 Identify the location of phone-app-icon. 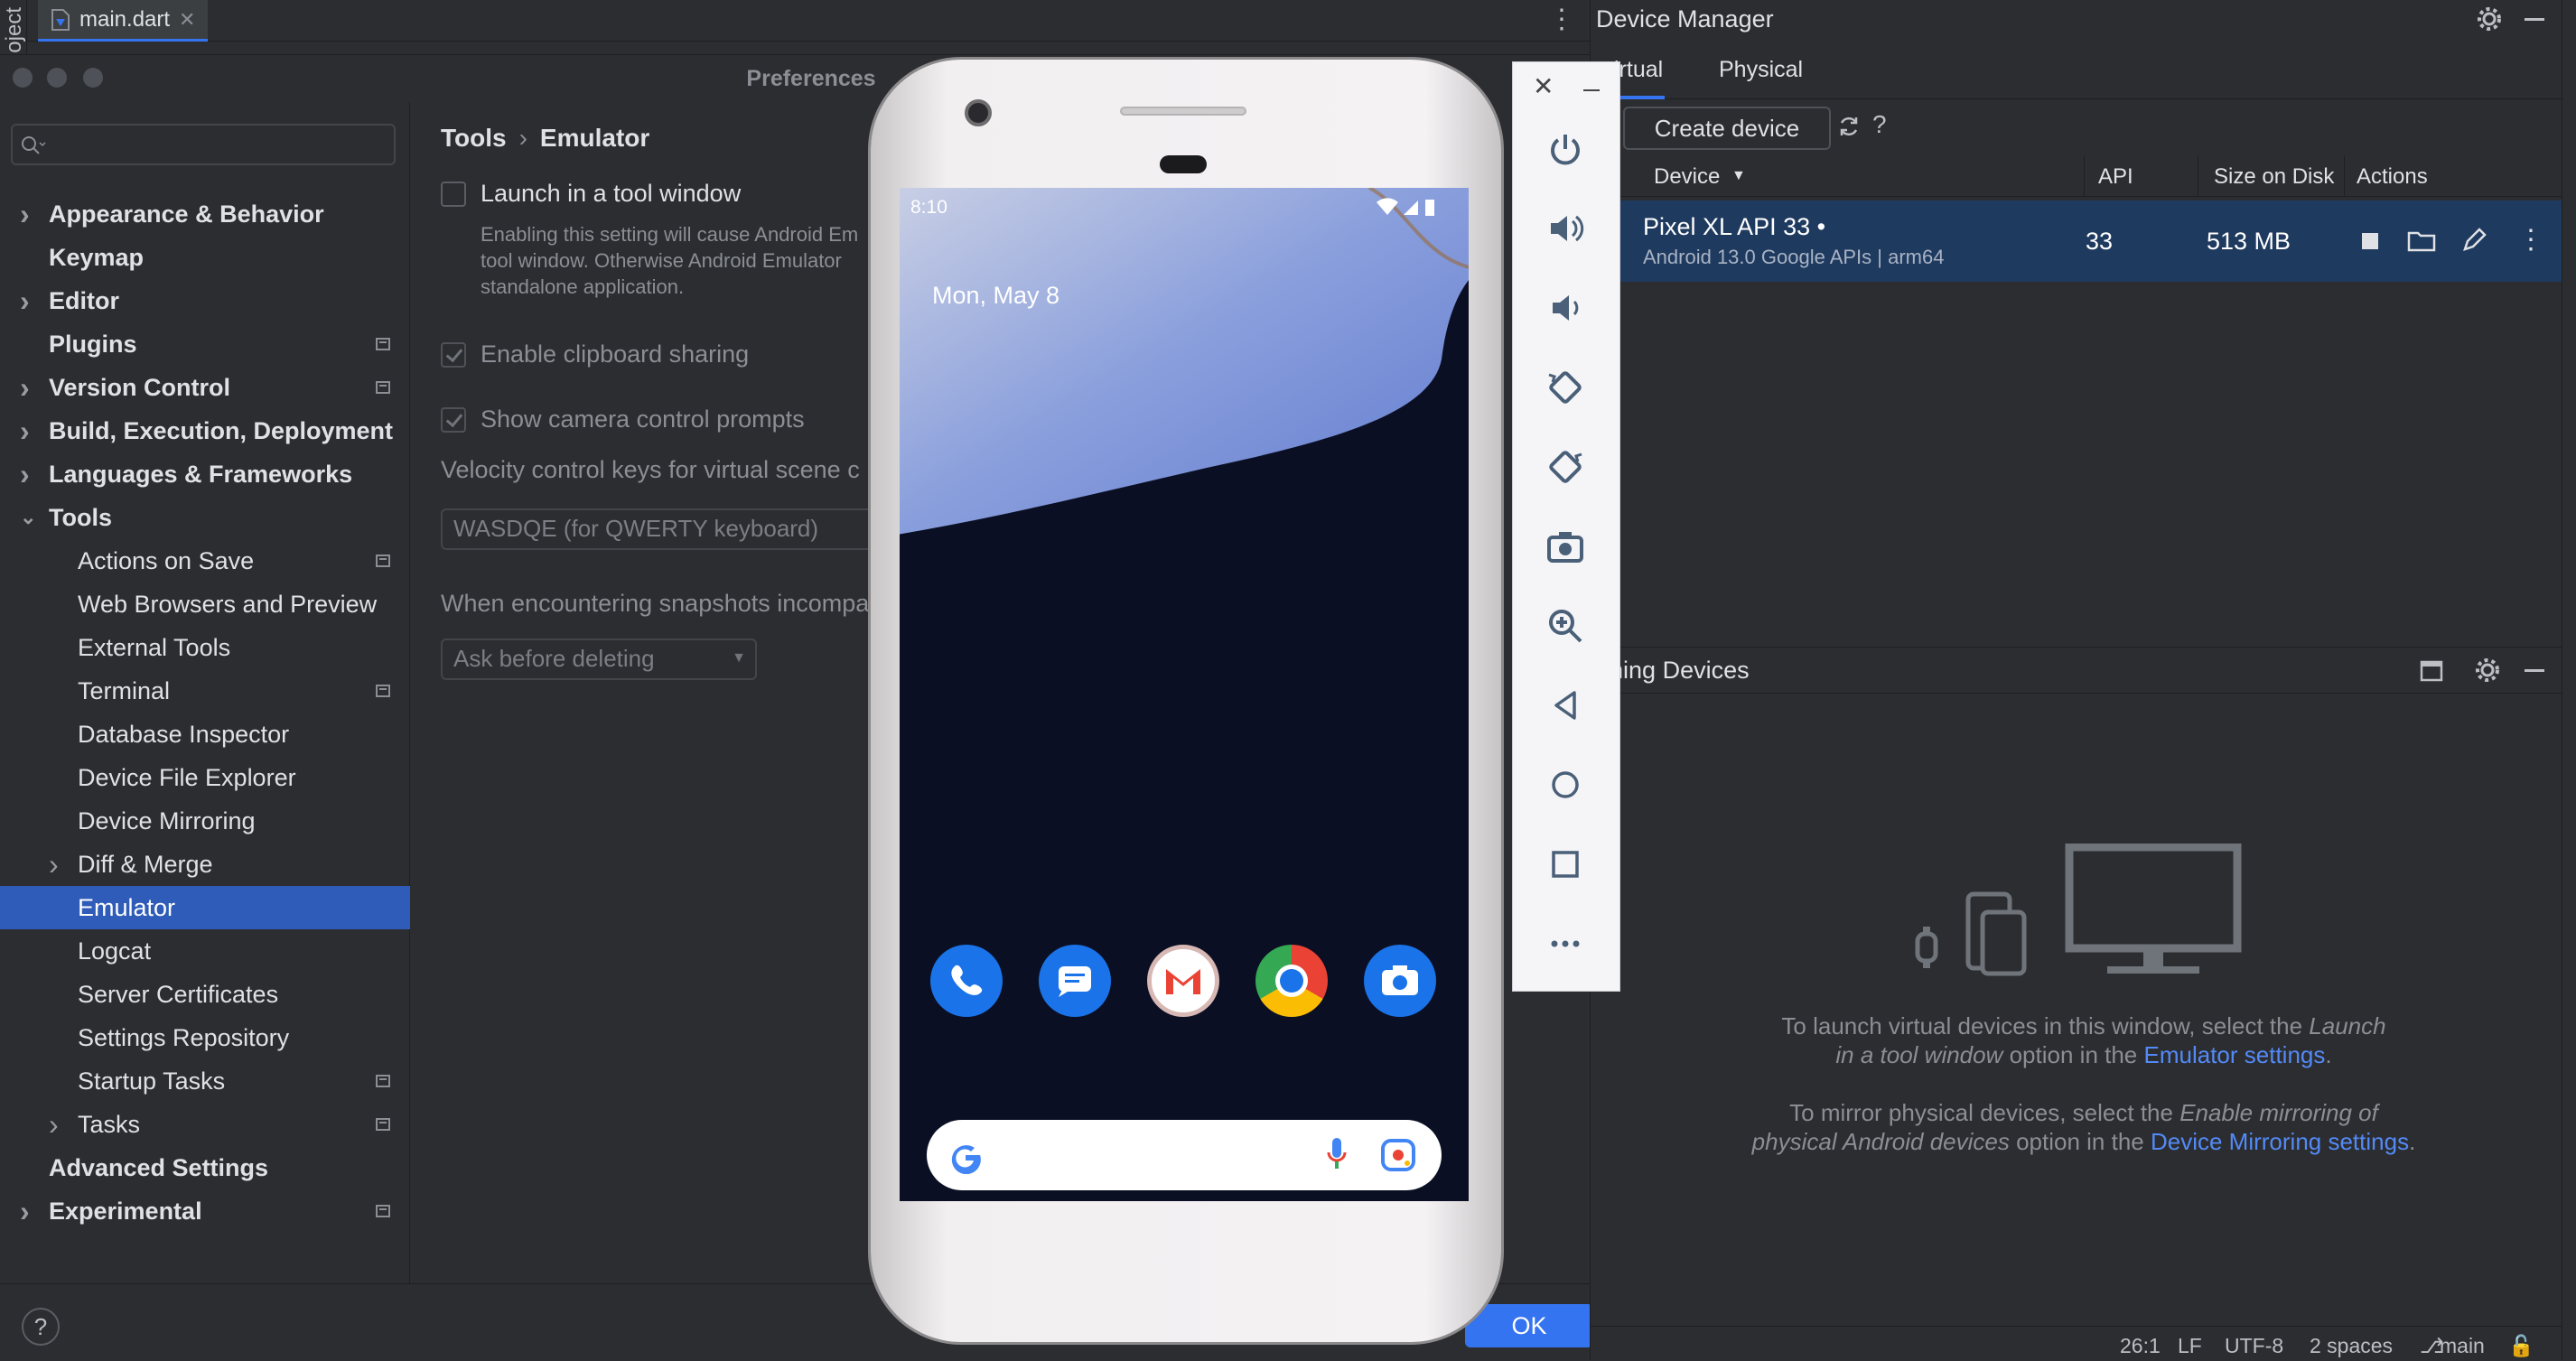
(967, 981).